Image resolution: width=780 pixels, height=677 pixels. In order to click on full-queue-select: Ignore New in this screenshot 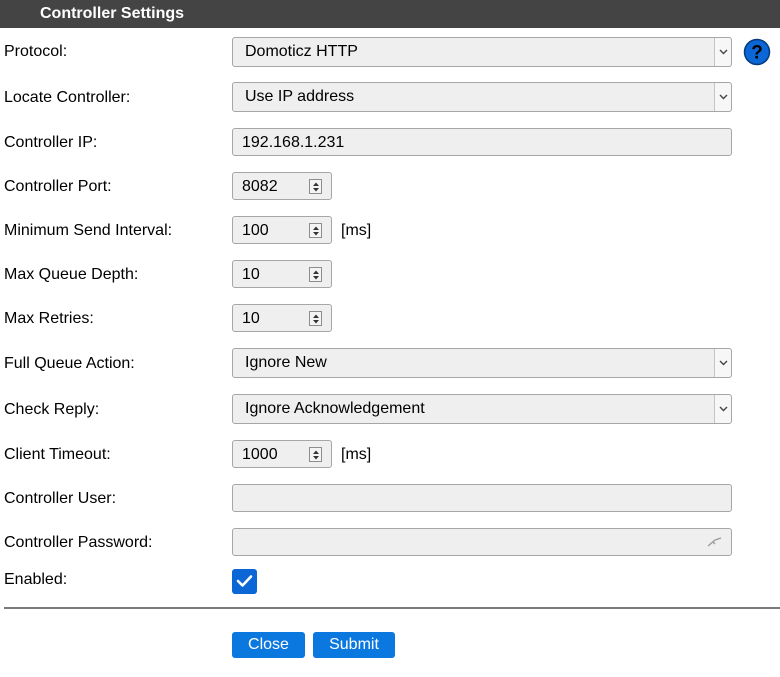, I will do `click(482, 363)`.